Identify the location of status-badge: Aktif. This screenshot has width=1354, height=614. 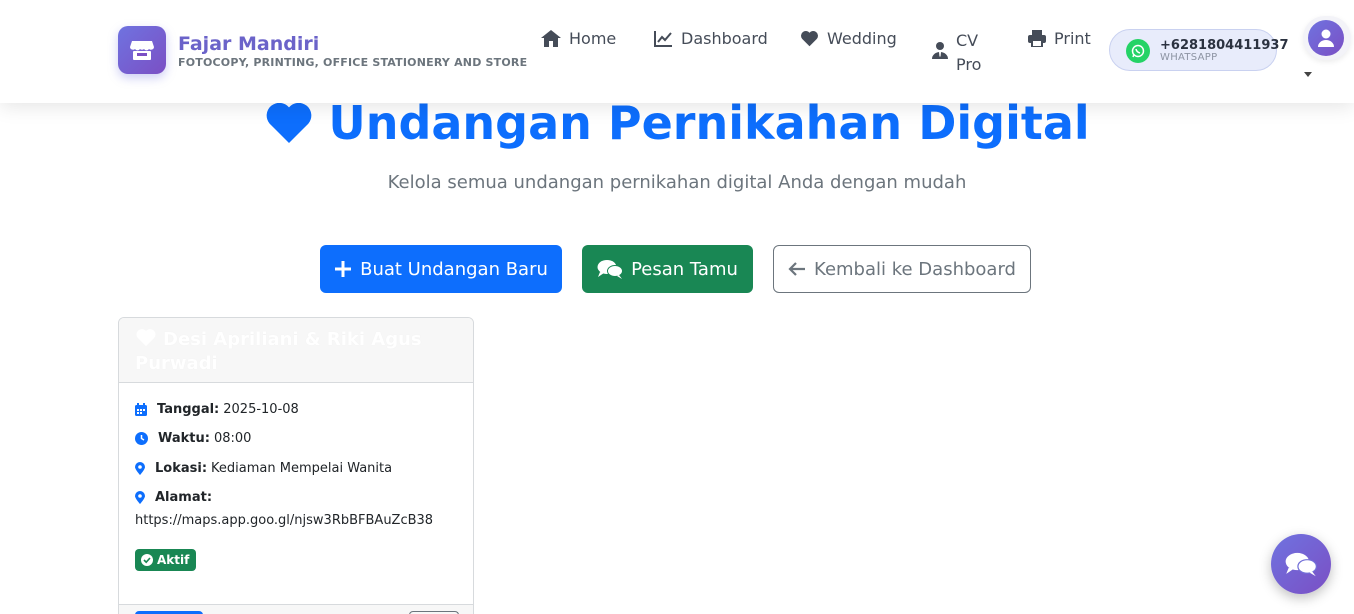
(166, 560).